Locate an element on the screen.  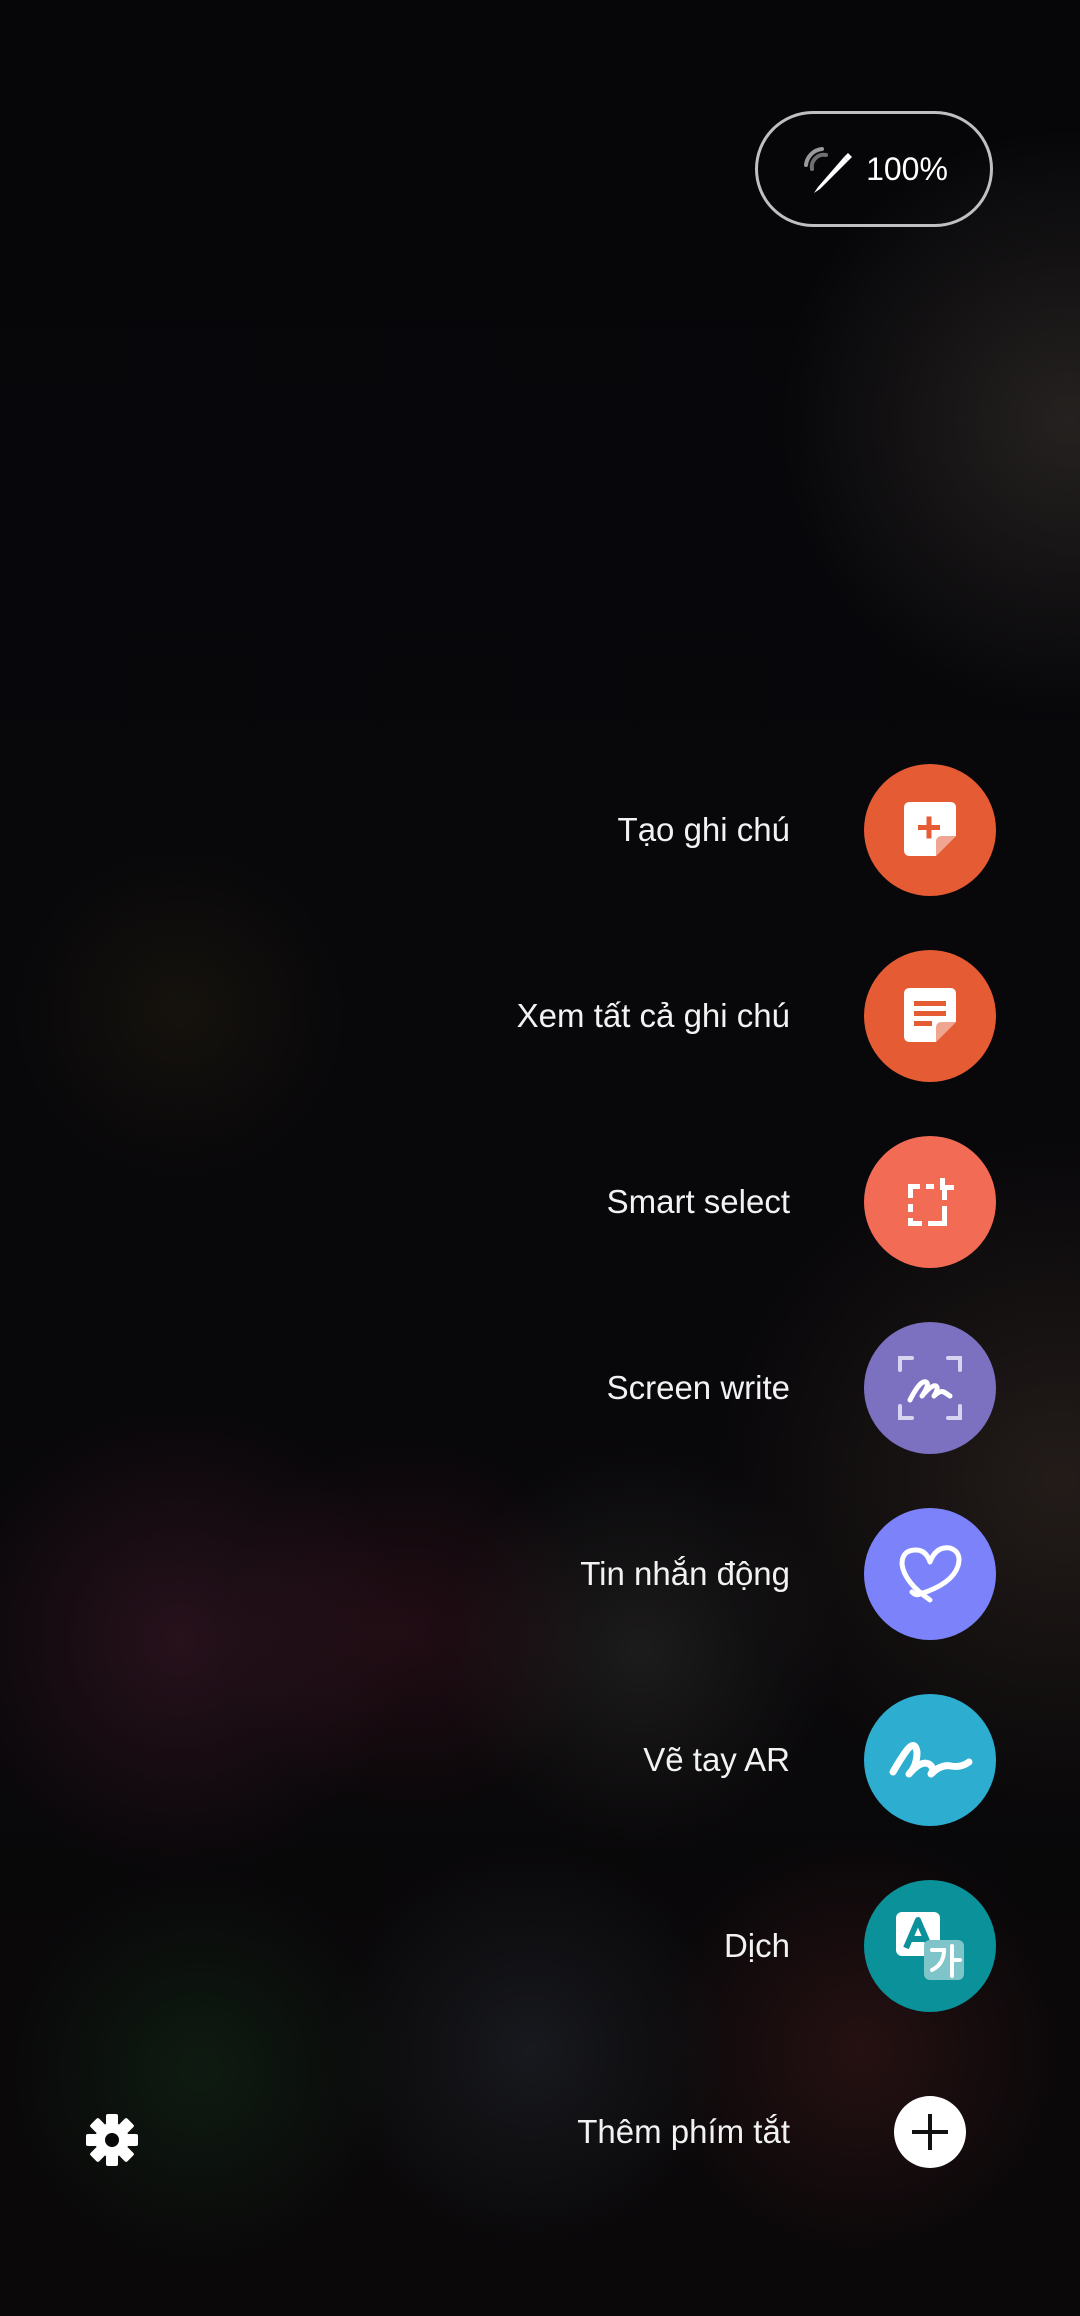
smart-select-icon is located at coordinates (931, 1202).